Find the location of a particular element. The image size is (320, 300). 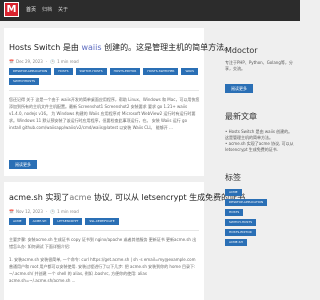

post-title: Hosts Switch 是由 waiis 创建的。这是管理主机的简单方法。 is located at coordinates (120, 47).